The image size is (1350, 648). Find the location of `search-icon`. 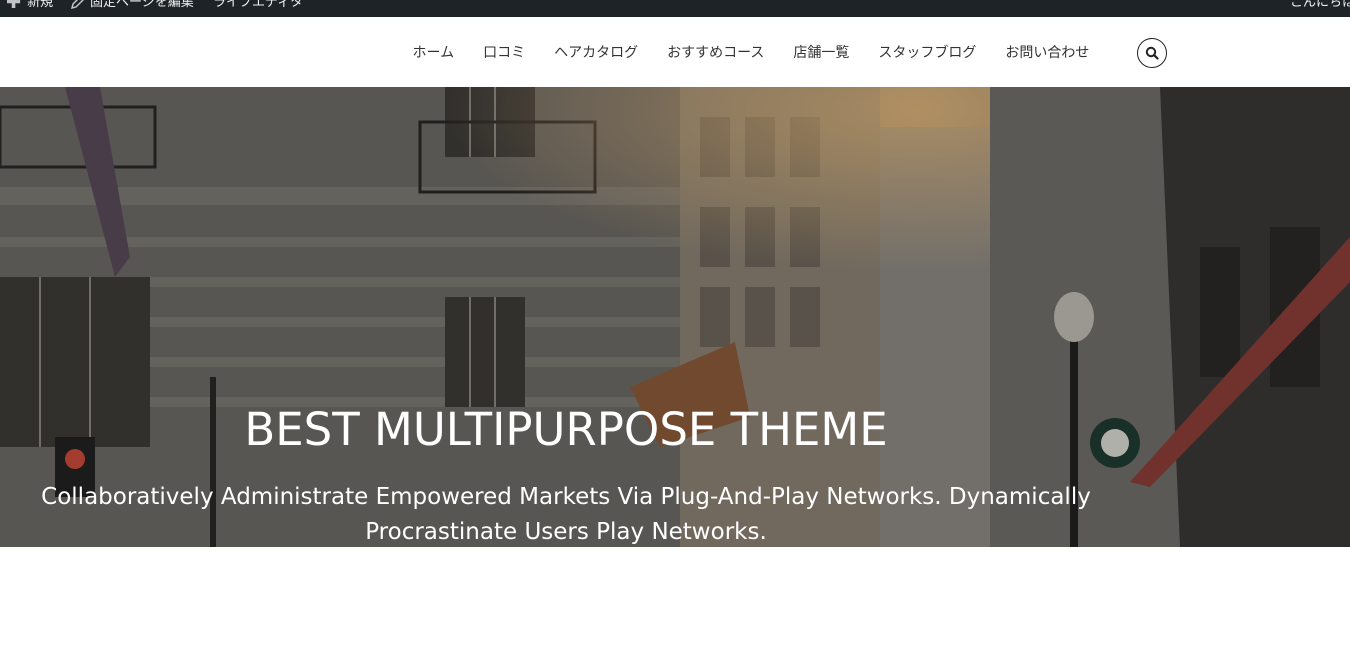

search-icon is located at coordinates (1152, 53).